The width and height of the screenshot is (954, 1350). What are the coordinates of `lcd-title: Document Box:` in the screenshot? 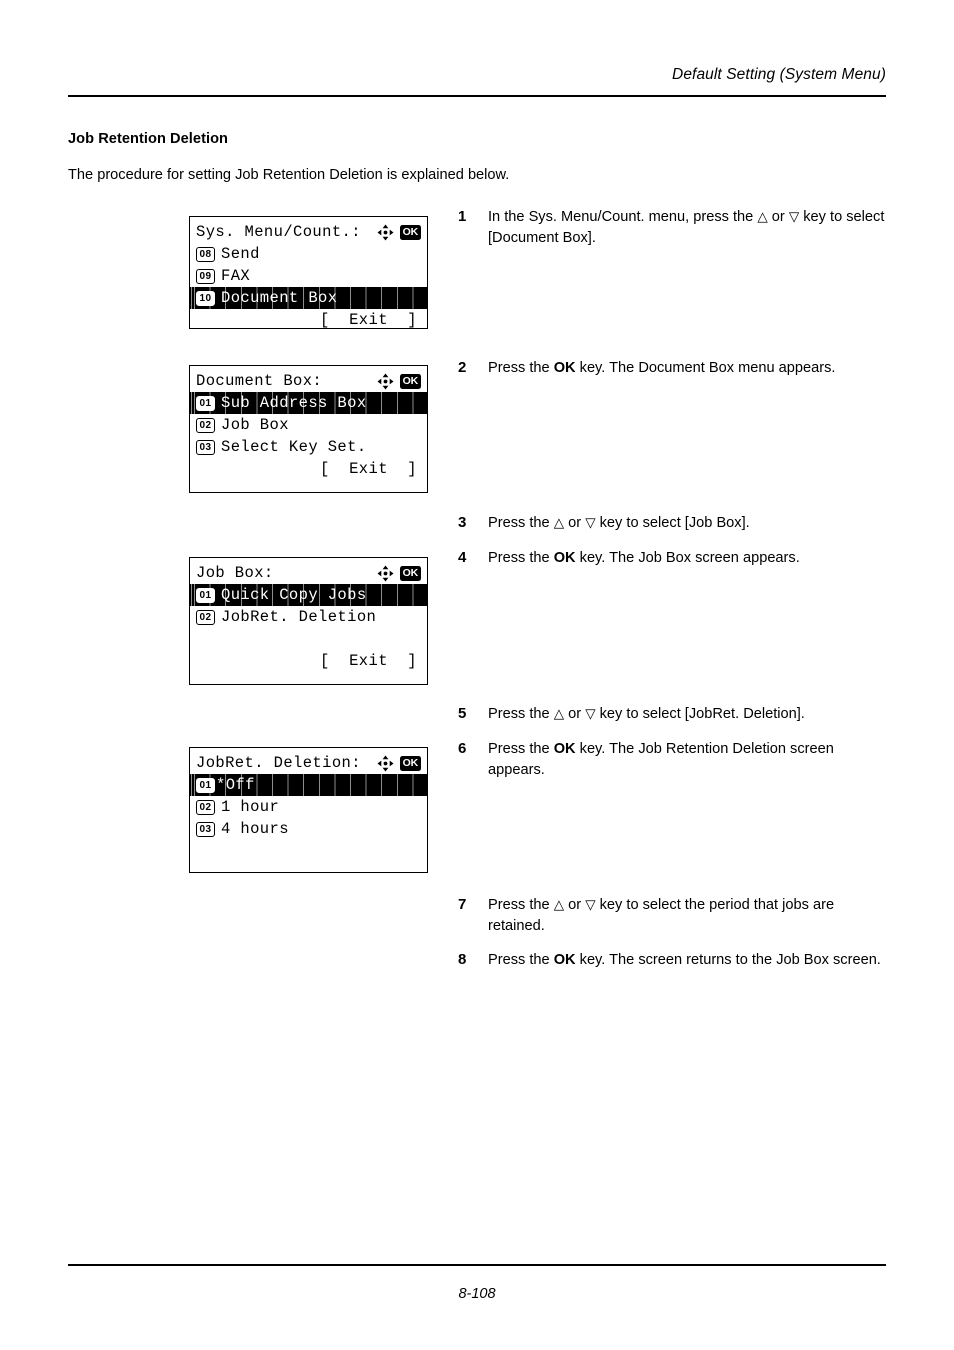 It's located at (259, 381).